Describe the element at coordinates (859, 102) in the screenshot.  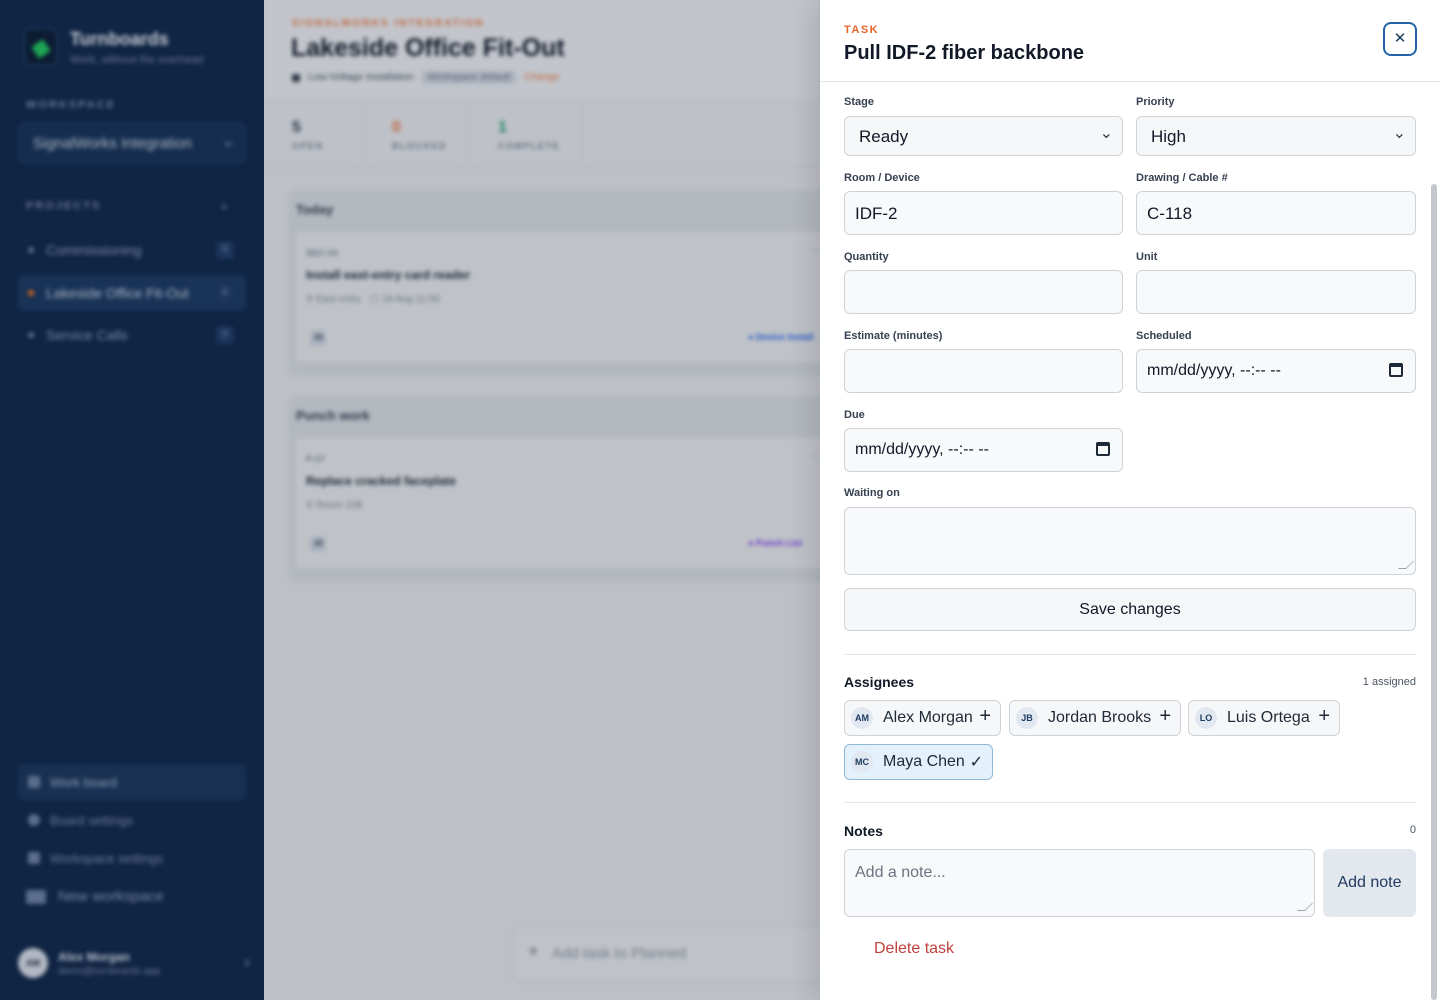
I see `stage-label: Stage` at that location.